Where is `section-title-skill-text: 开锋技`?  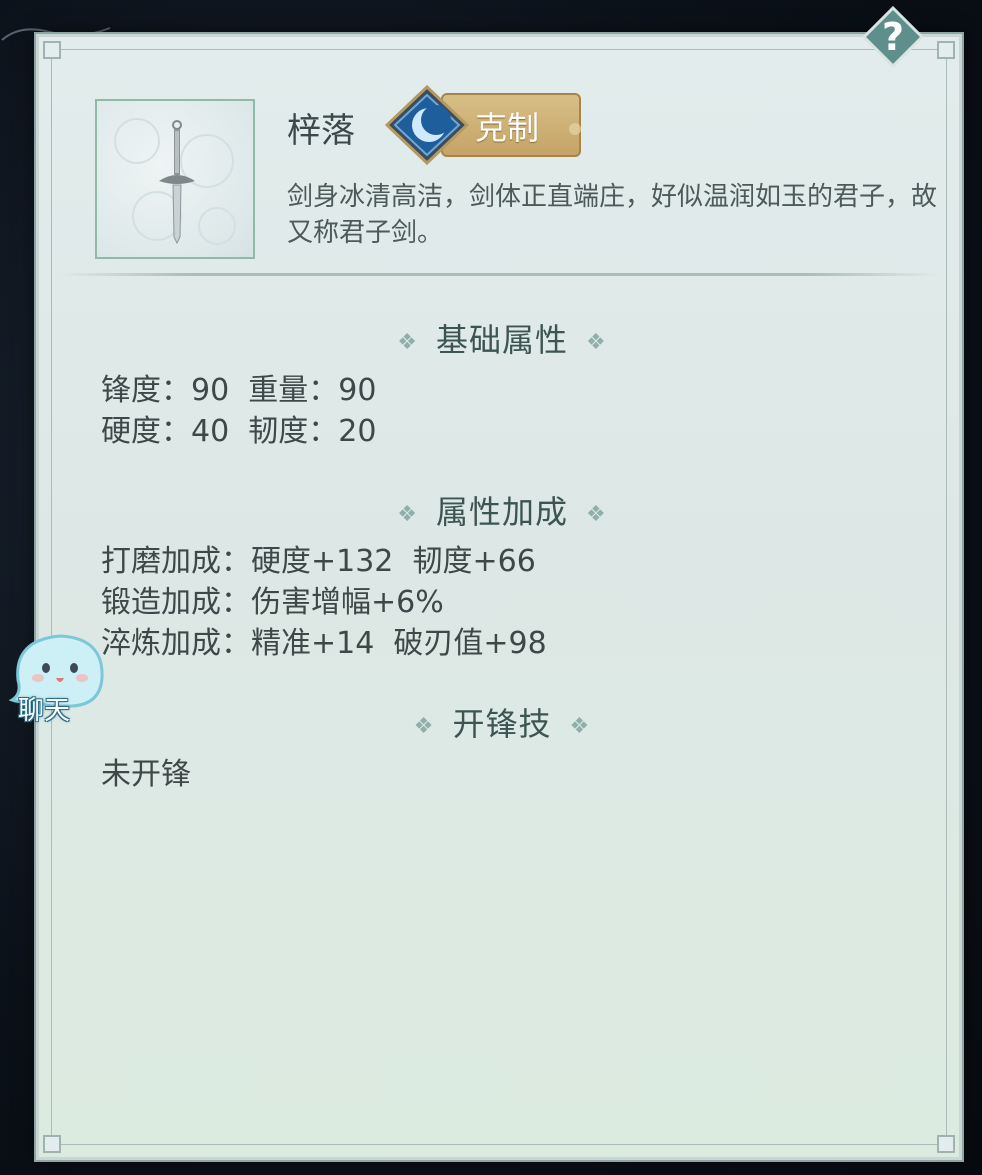
section-title-skill-text: 开锋技 is located at coordinates (502, 724).